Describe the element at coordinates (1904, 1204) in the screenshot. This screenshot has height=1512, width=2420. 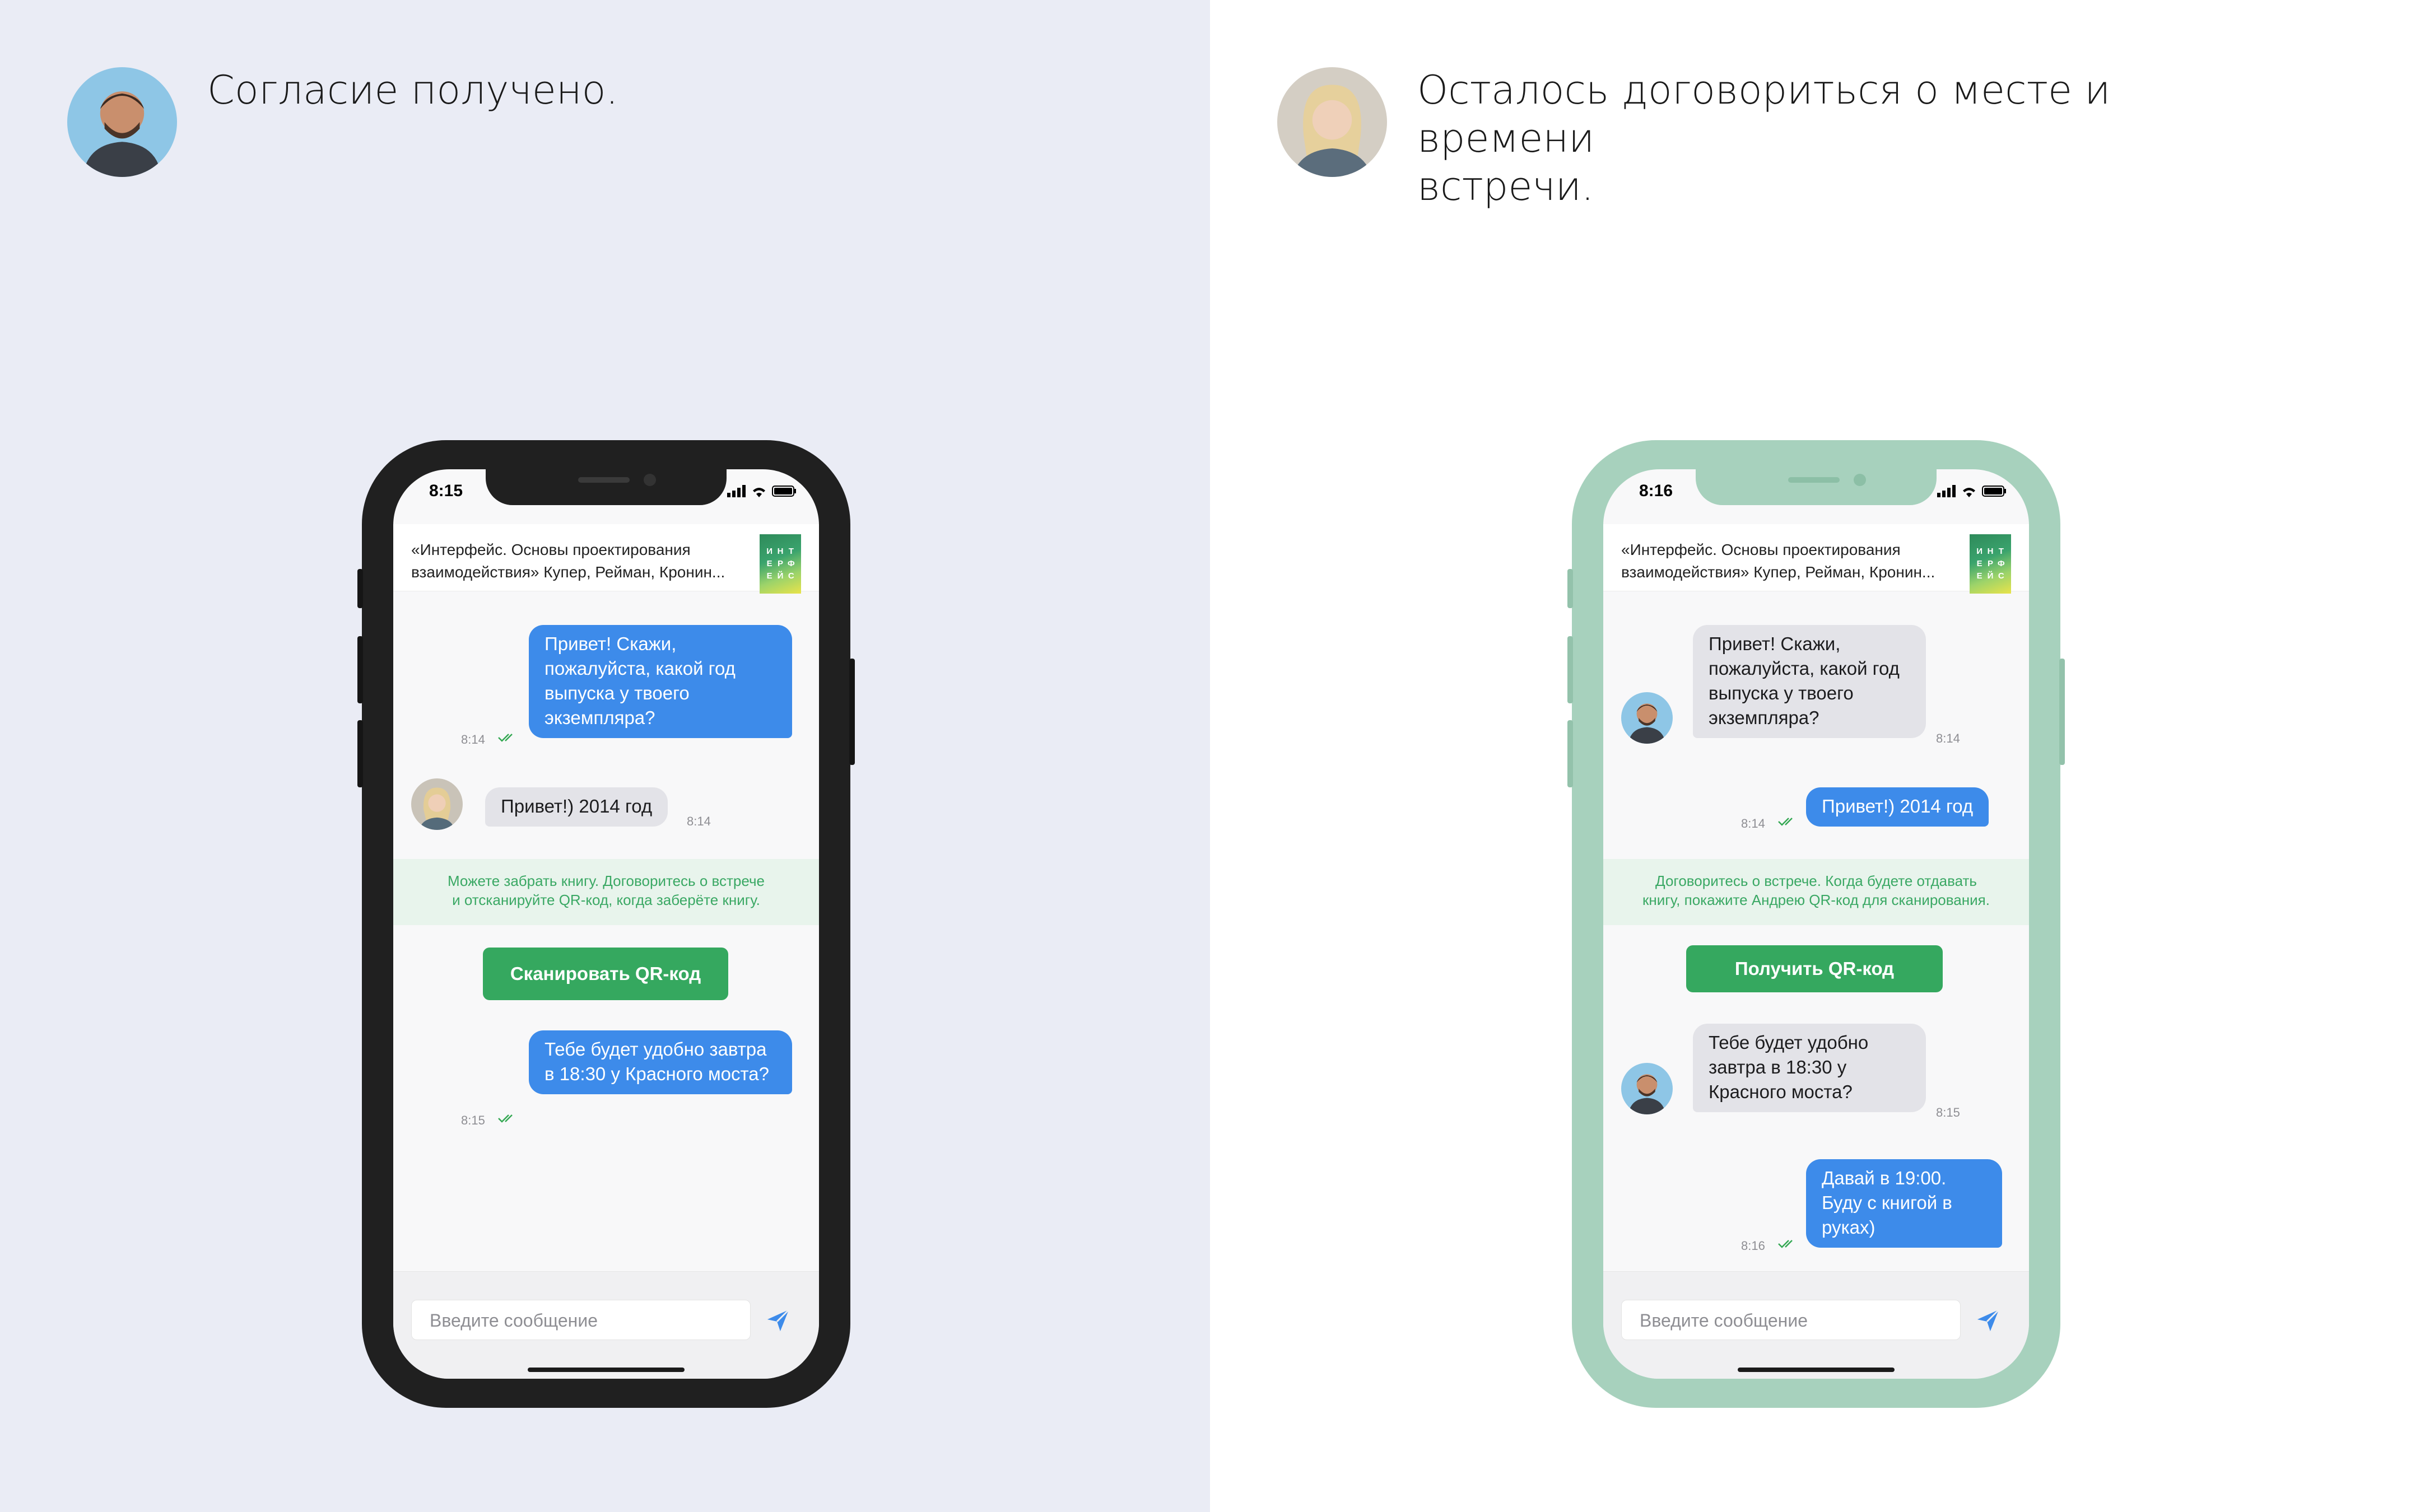
I see `message-bubble-outgoing: Давай в 19:00. Буду с книгой в руках)` at that location.